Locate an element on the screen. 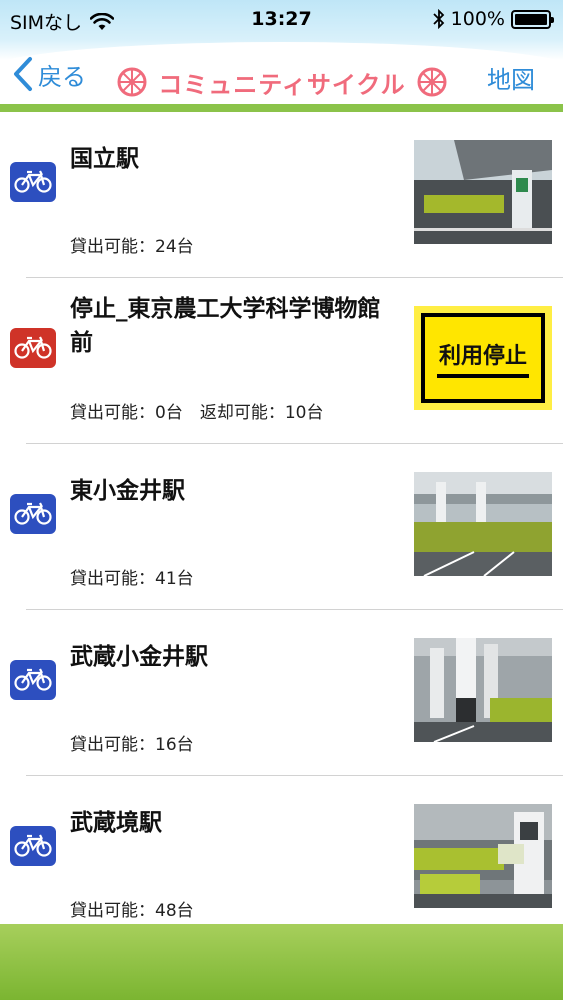 This screenshot has height=1000, width=563. station-name: 武蔵境駅 is located at coordinates (116, 823).